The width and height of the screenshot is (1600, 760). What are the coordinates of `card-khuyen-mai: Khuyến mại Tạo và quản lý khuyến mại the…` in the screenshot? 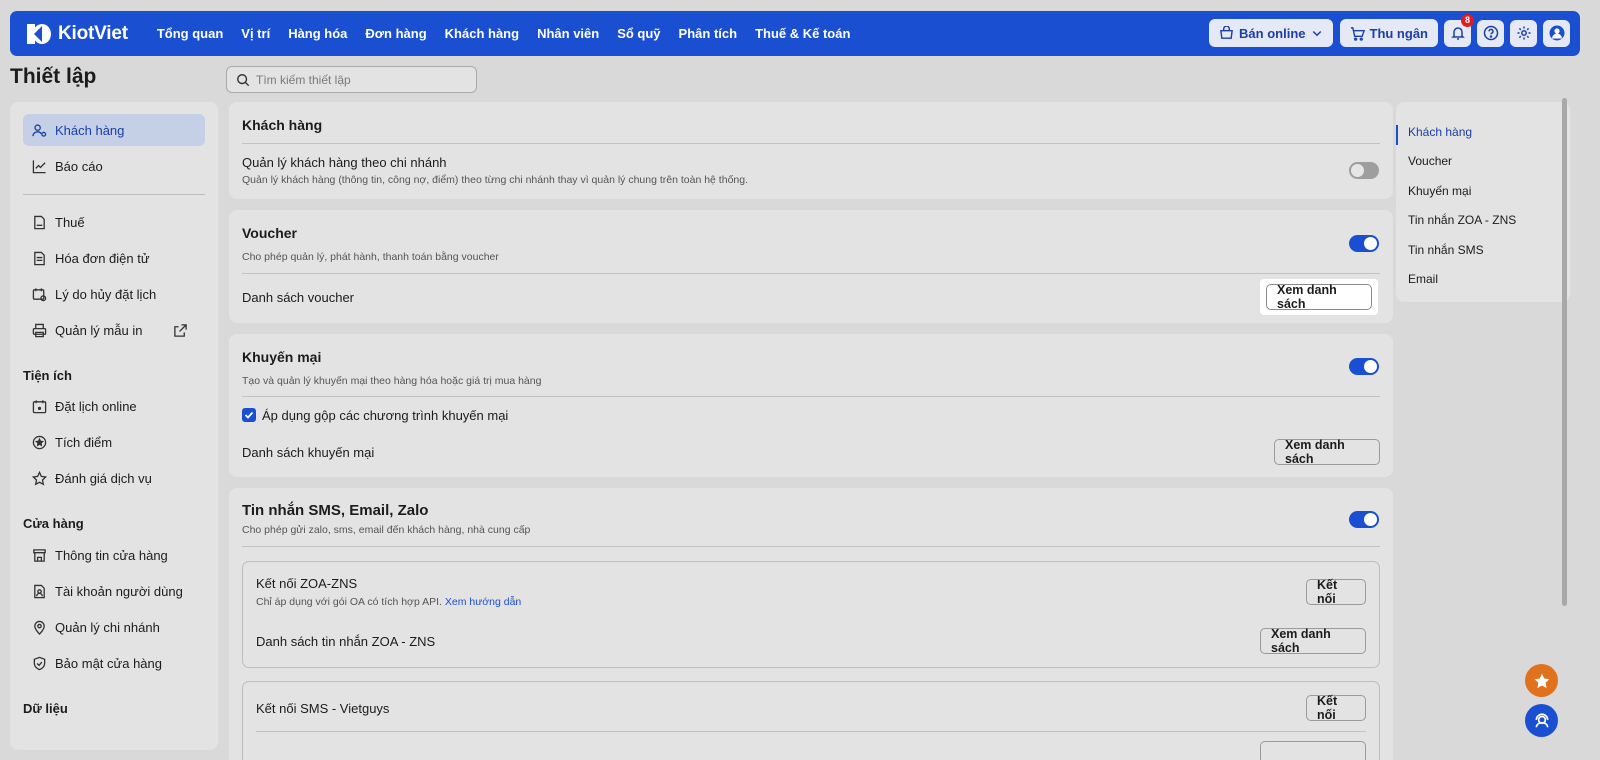 It's located at (811, 405).